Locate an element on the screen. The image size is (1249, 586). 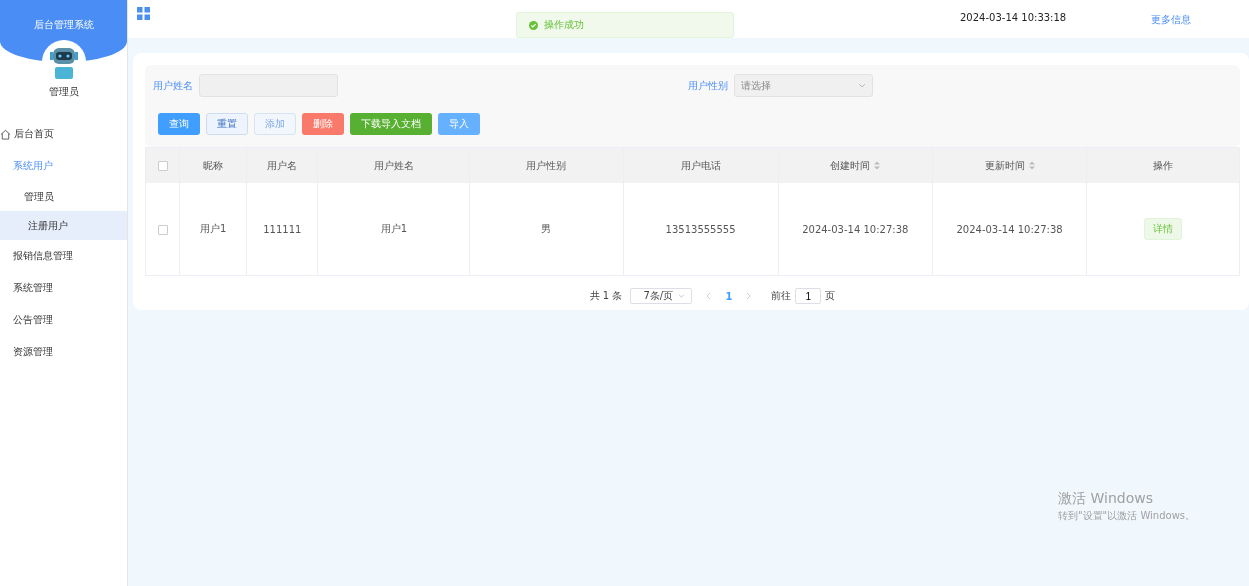
column-header: 用户性别 is located at coordinates (546, 165).